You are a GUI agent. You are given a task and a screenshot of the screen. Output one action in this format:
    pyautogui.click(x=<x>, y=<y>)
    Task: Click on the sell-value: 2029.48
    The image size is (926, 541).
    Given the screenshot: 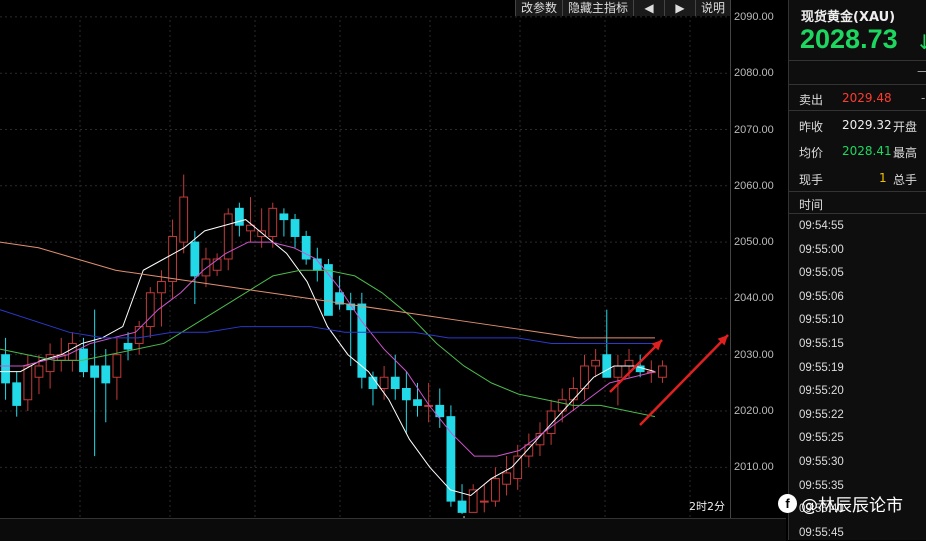 What is the action you would take?
    pyautogui.click(x=867, y=98)
    